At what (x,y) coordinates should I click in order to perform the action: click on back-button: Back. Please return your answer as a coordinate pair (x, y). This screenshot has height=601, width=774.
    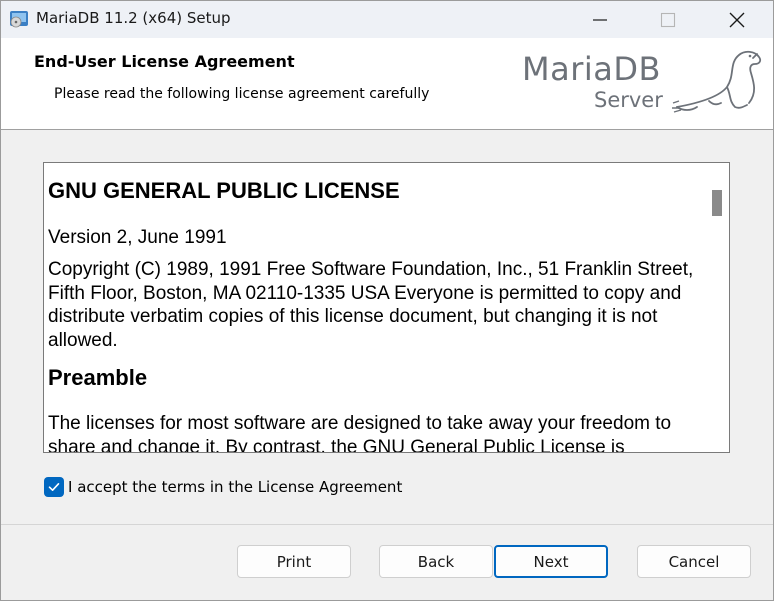
    Looking at the image, I should click on (436, 561).